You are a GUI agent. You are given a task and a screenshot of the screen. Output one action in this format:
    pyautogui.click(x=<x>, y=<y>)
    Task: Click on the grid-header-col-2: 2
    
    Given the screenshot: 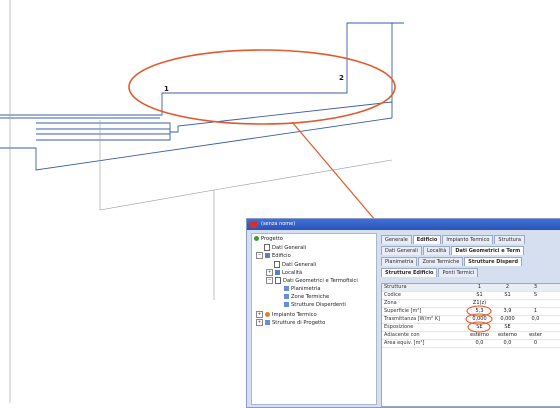 What is the action you would take?
    pyautogui.click(x=507, y=287)
    